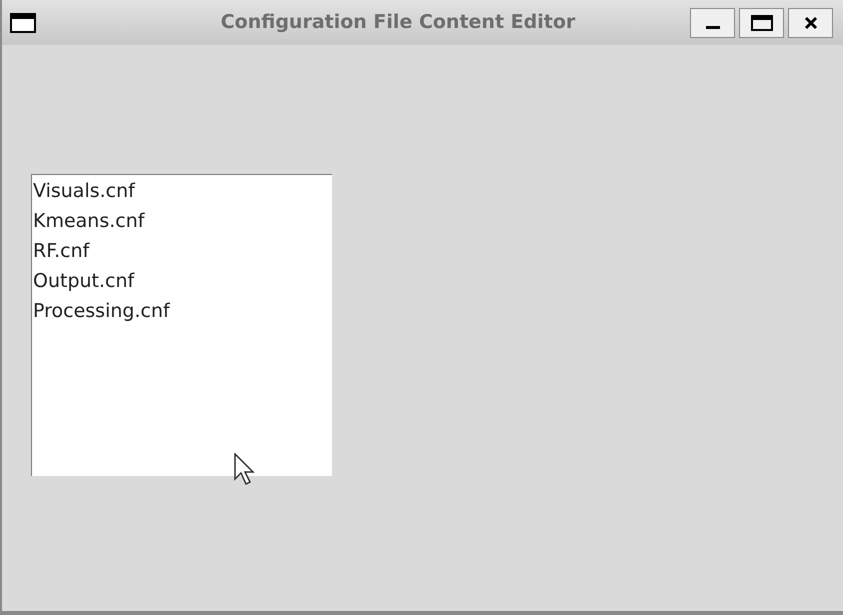 The width and height of the screenshot is (843, 615). Describe the element at coordinates (182, 191) in the screenshot. I see `file-list-item: Visuals.cnf` at that location.